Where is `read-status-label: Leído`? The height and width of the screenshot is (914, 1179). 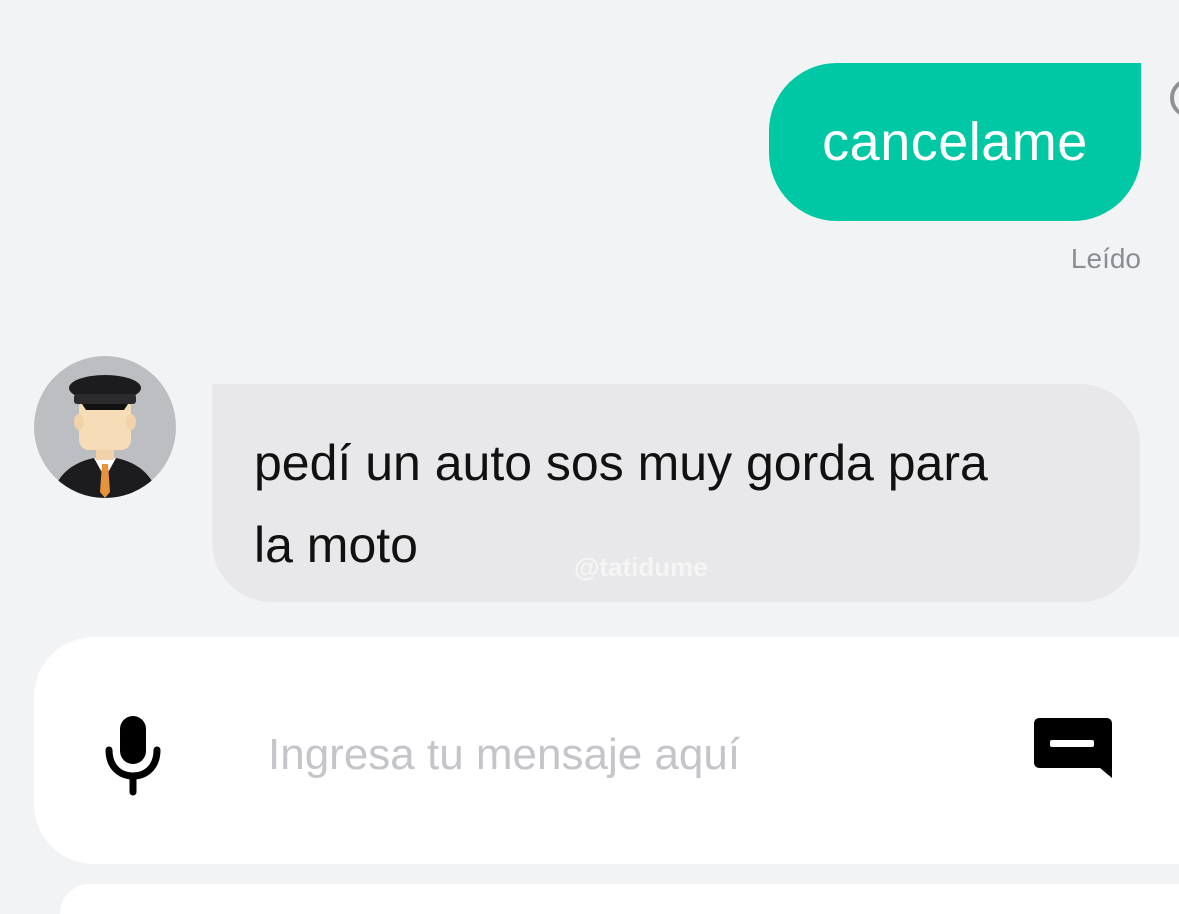
read-status-label: Leído is located at coordinates (1105, 258).